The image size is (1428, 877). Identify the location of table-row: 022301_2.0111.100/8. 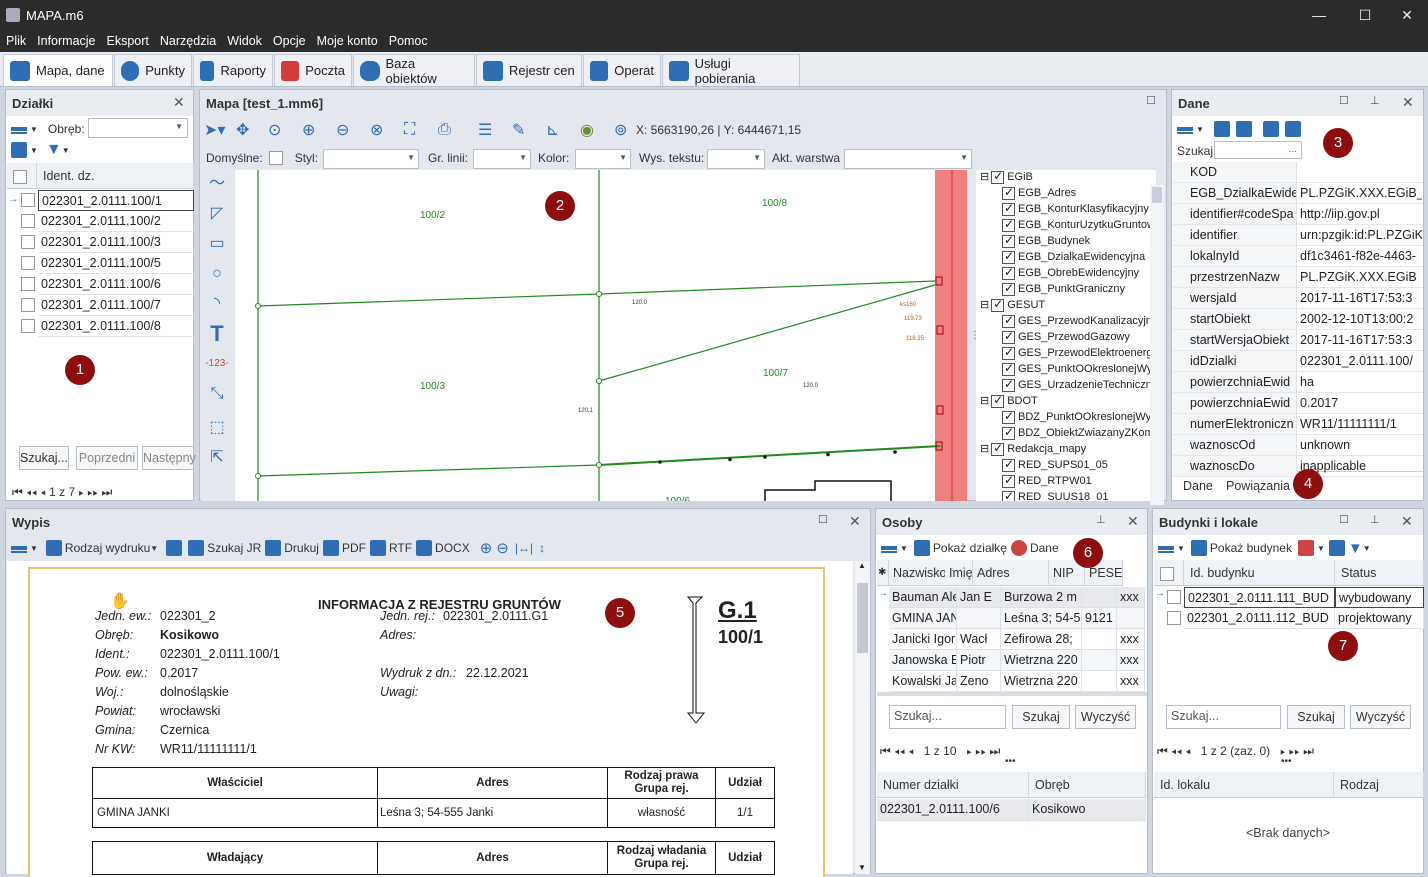
(100, 326).